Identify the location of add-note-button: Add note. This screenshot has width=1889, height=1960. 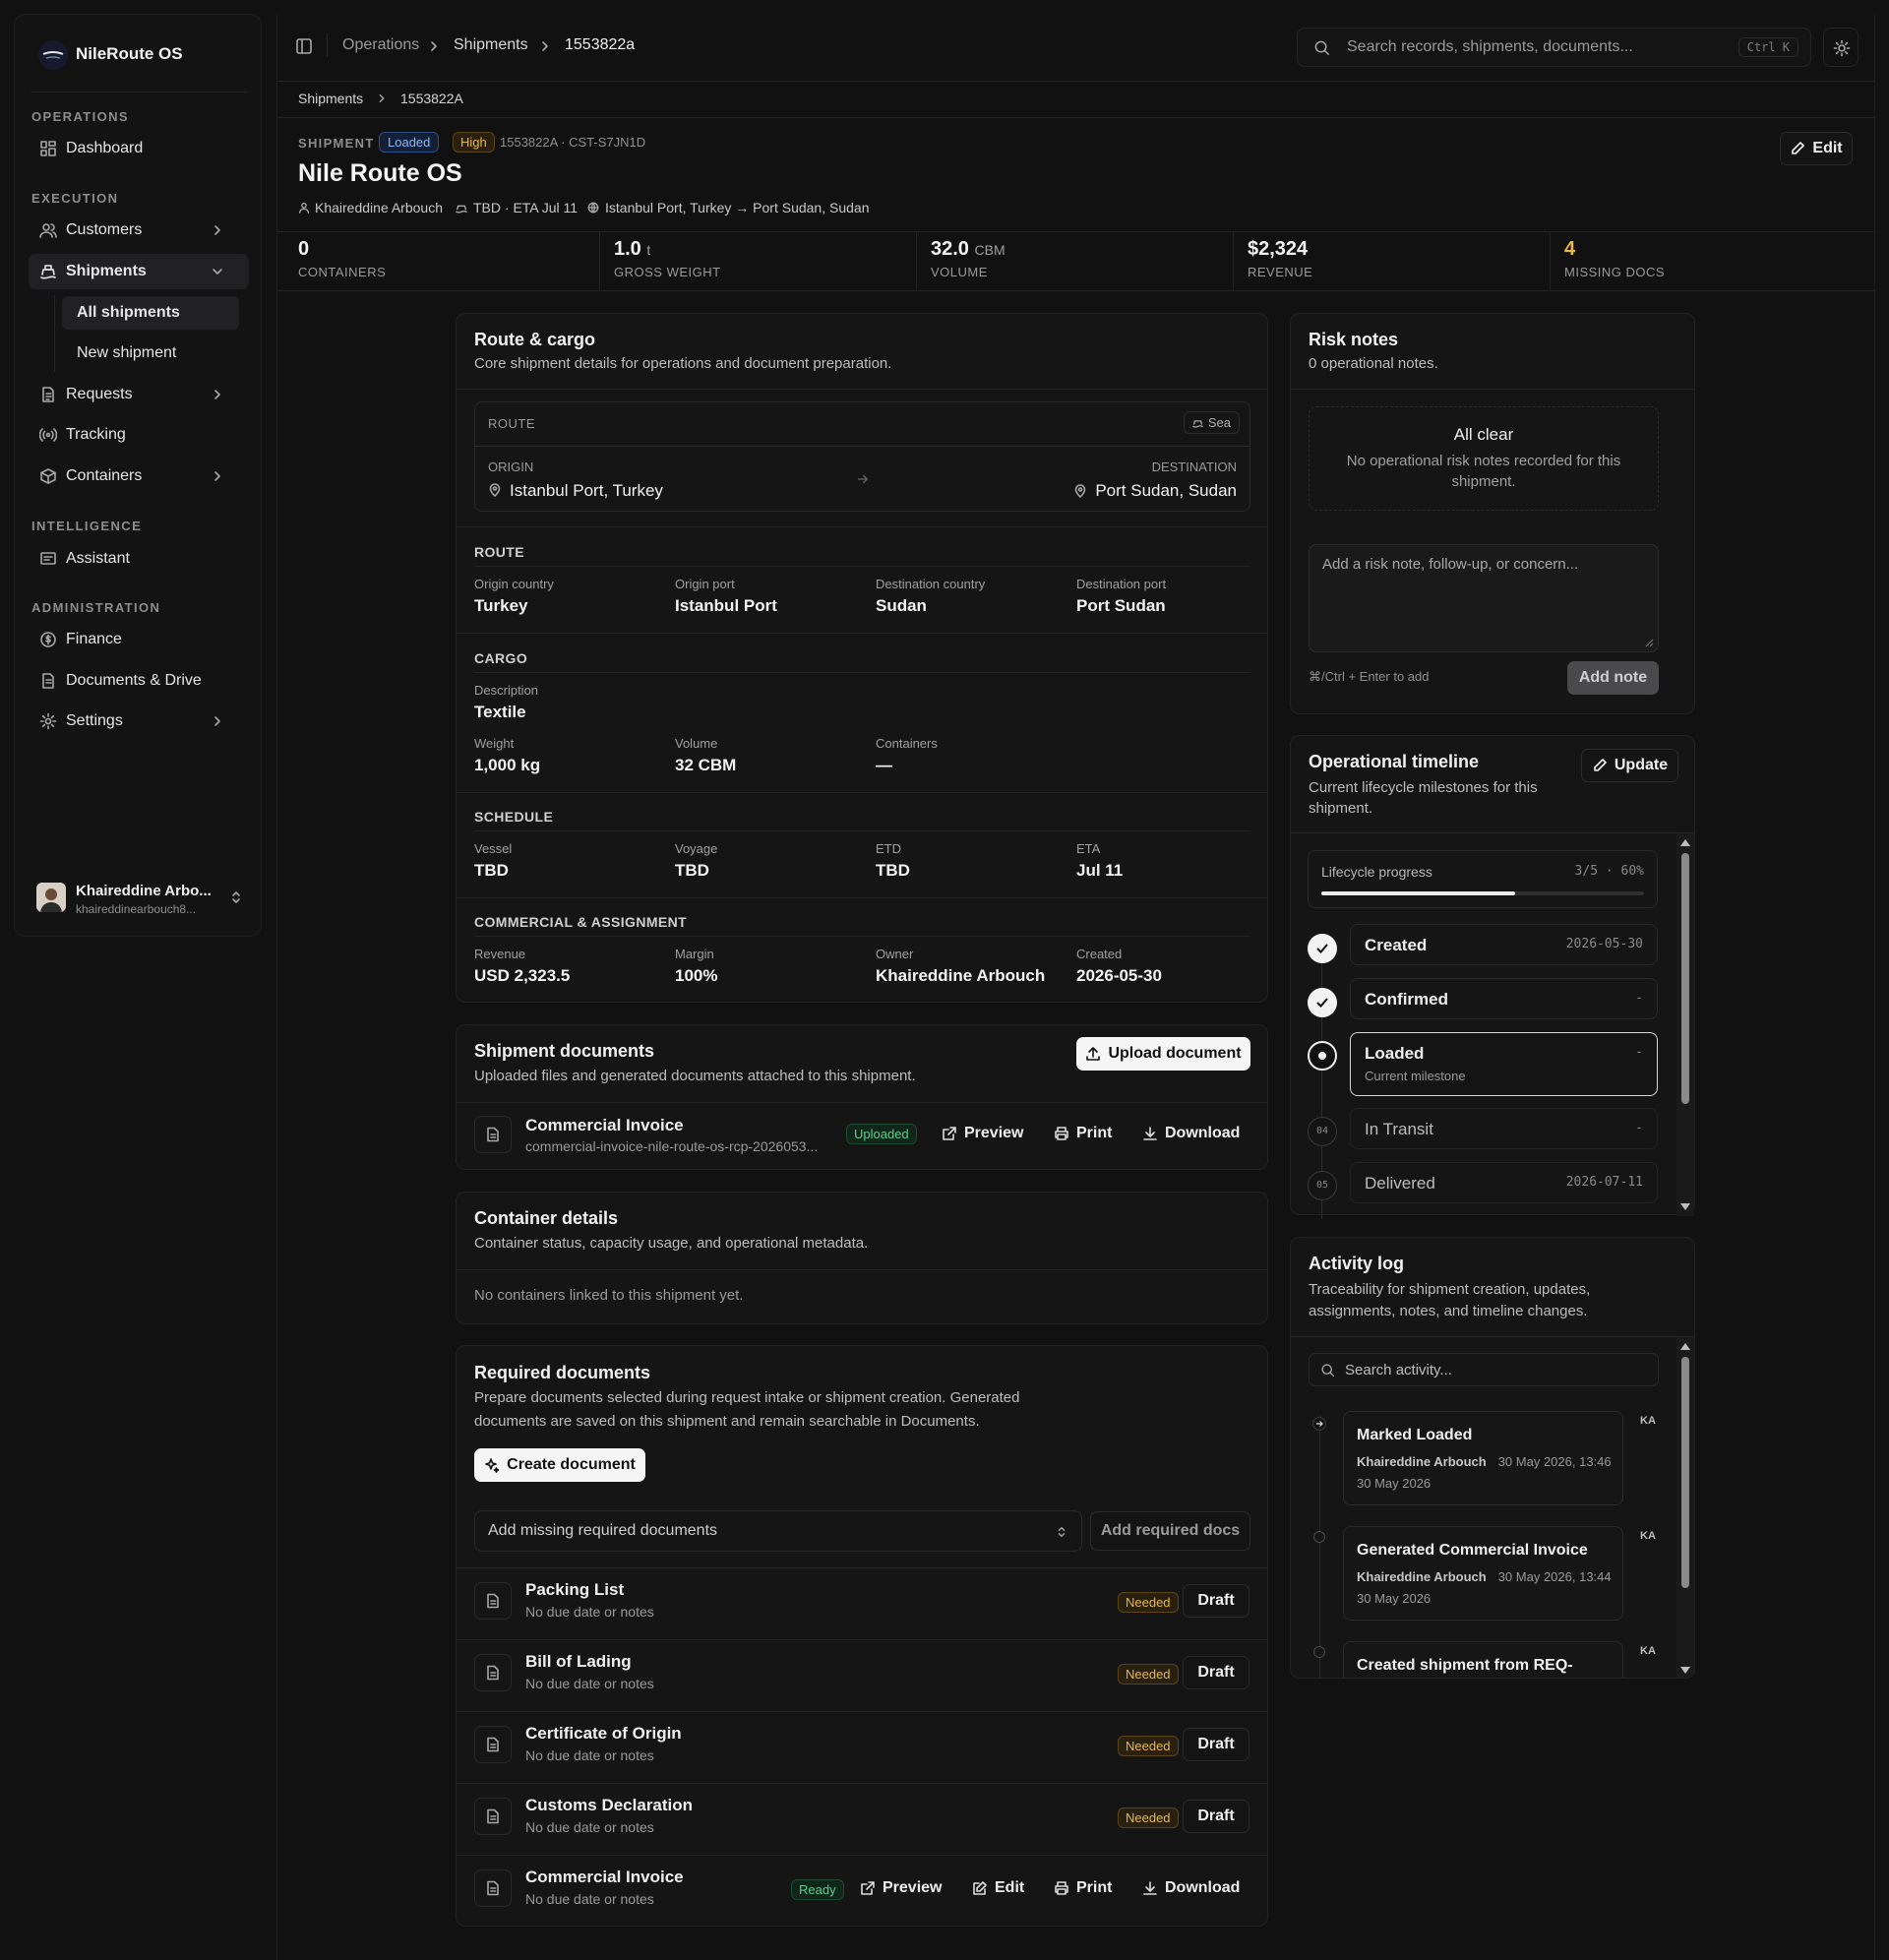
(1613, 678).